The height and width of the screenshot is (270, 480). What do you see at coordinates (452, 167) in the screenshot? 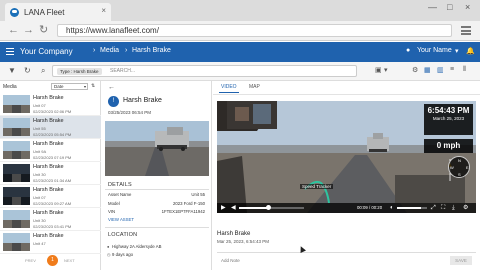
I see `compass-w: W` at bounding box center [452, 167].